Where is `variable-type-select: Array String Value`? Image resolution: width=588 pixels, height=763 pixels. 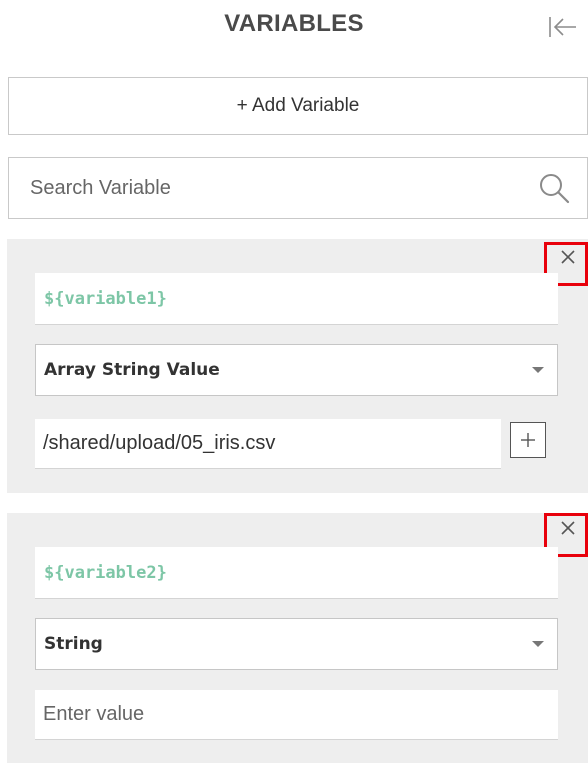
variable-type-select: Array String Value is located at coordinates (296, 370).